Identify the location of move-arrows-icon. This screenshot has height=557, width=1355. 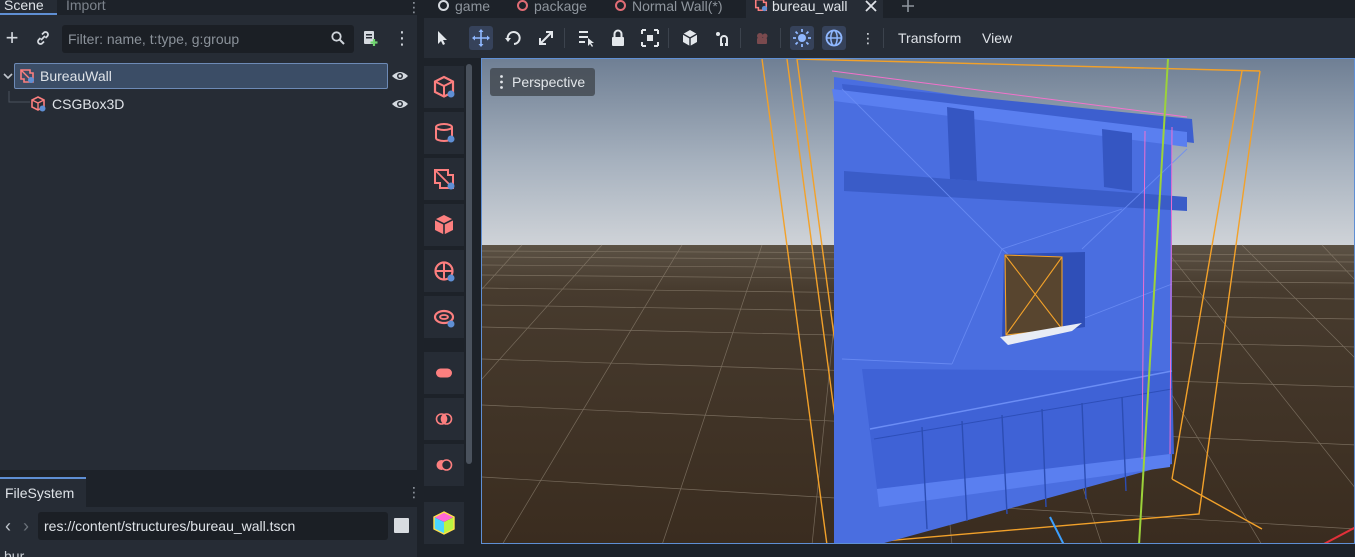
(481, 38).